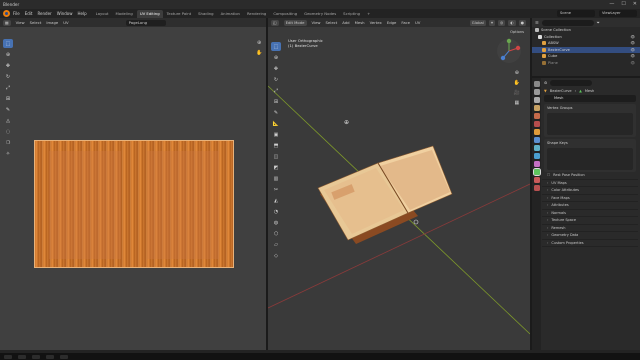 Image resolution: width=640 pixels, height=360 pixels. What do you see at coordinates (276, 222) in the screenshot?
I see `smooth-icon: ◍` at bounding box center [276, 222].